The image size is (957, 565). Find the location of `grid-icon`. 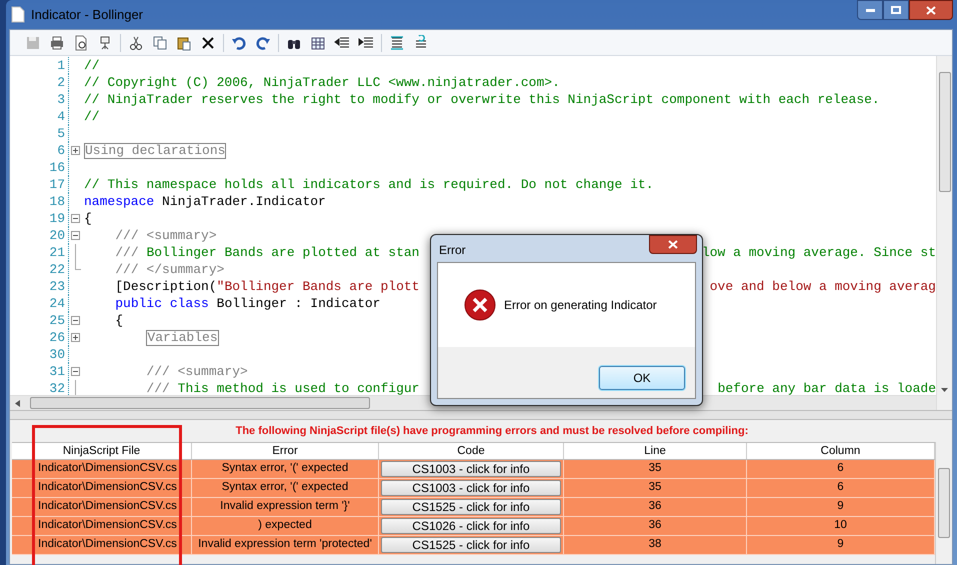

grid-icon is located at coordinates (318, 42).